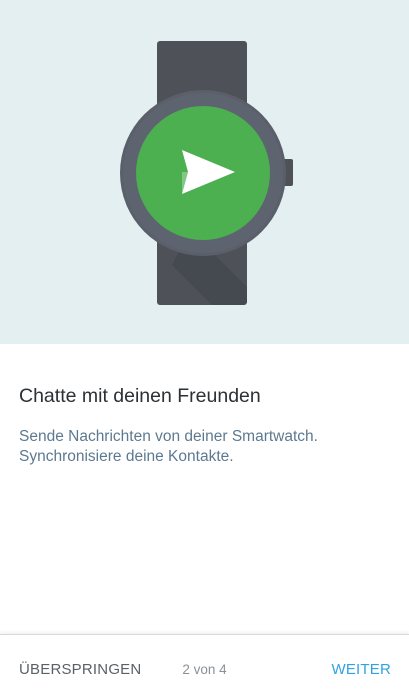 Image resolution: width=409 pixels, height=700 pixels. I want to click on next-button: WEITER, so click(361, 669).